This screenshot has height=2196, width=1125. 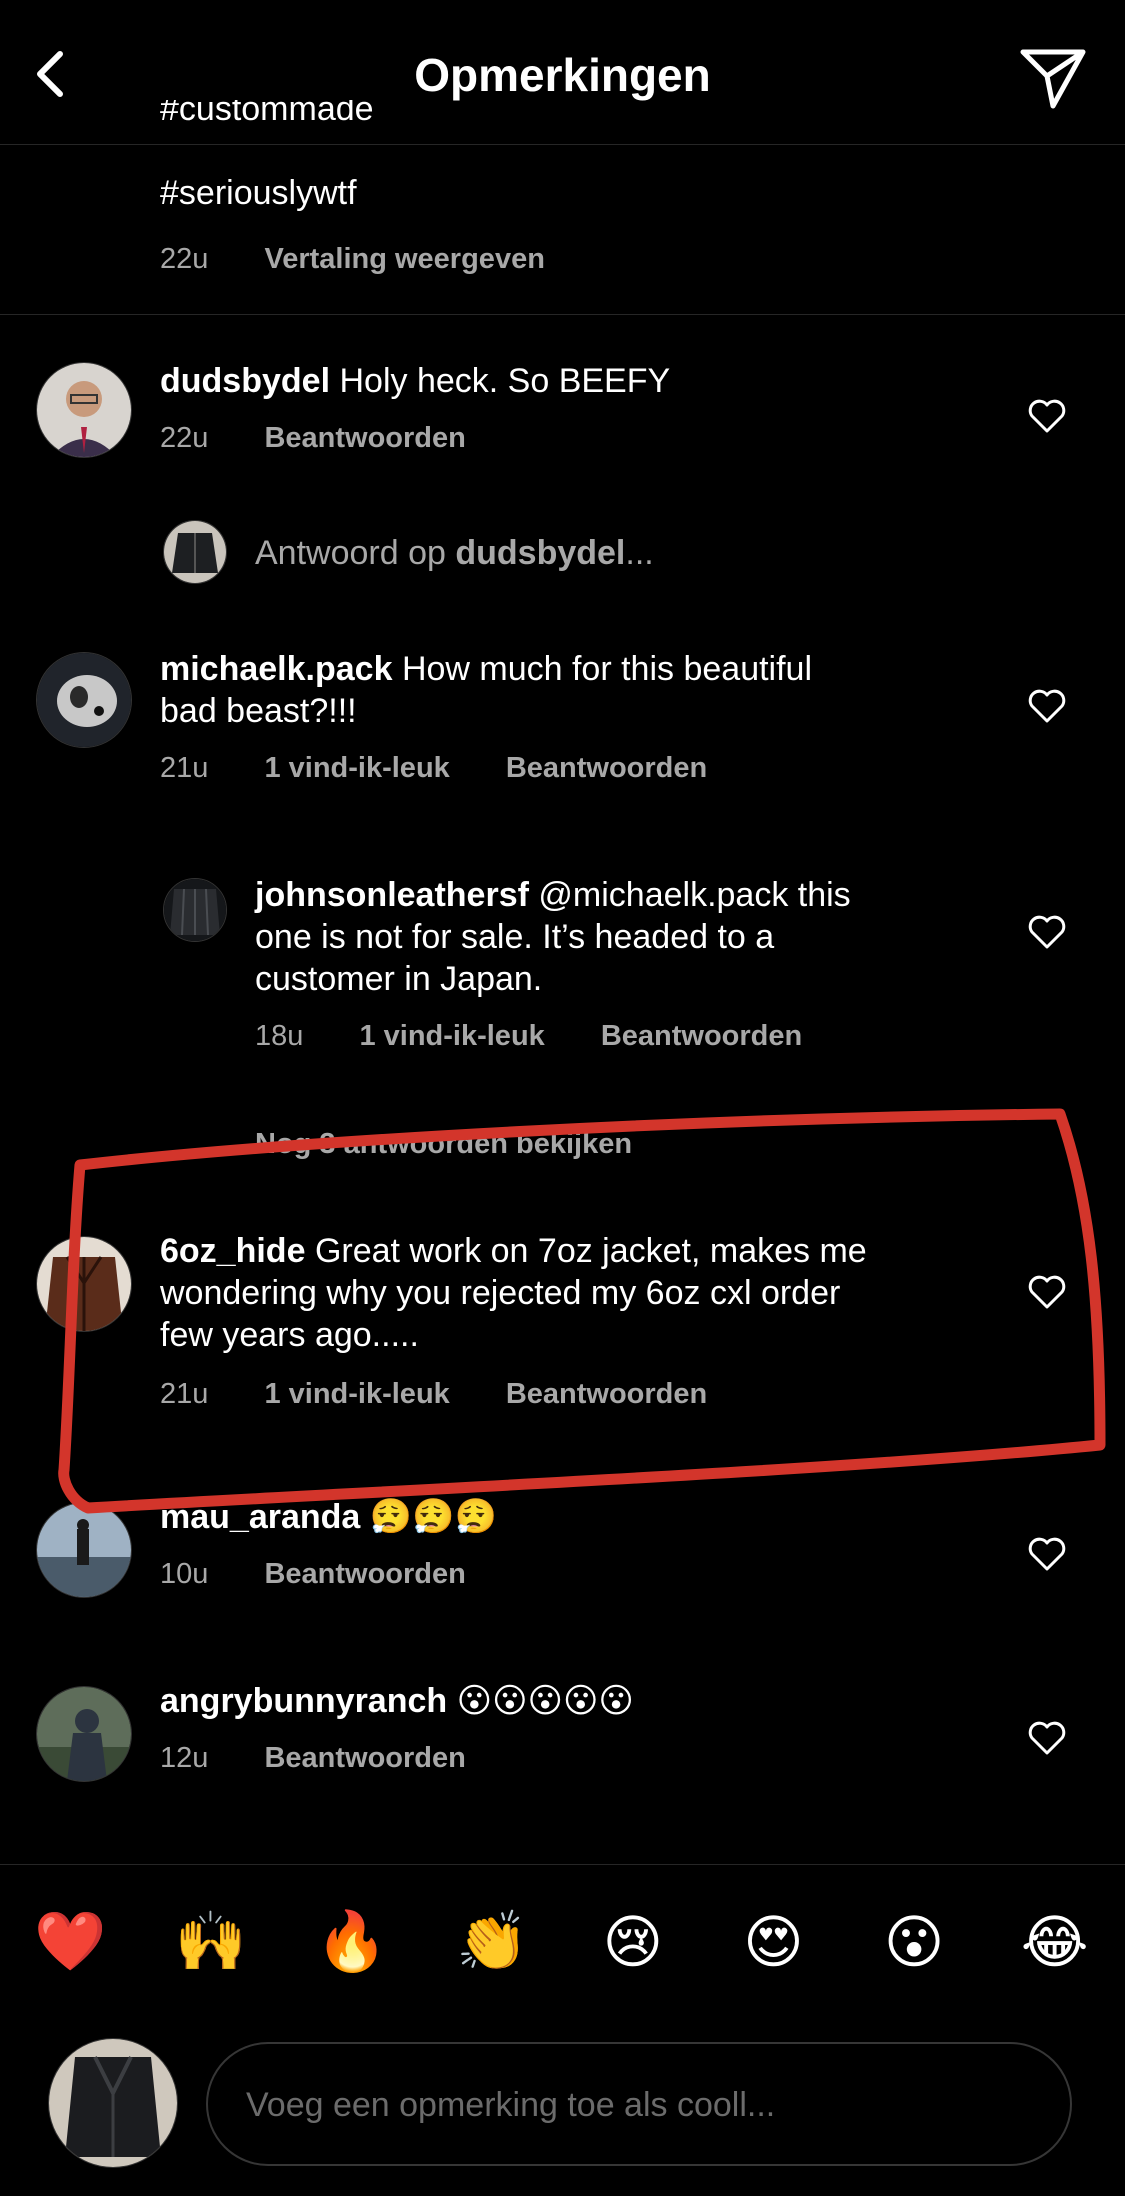 What do you see at coordinates (562, 75) in the screenshot?
I see `page-title: Opmerkingen` at bounding box center [562, 75].